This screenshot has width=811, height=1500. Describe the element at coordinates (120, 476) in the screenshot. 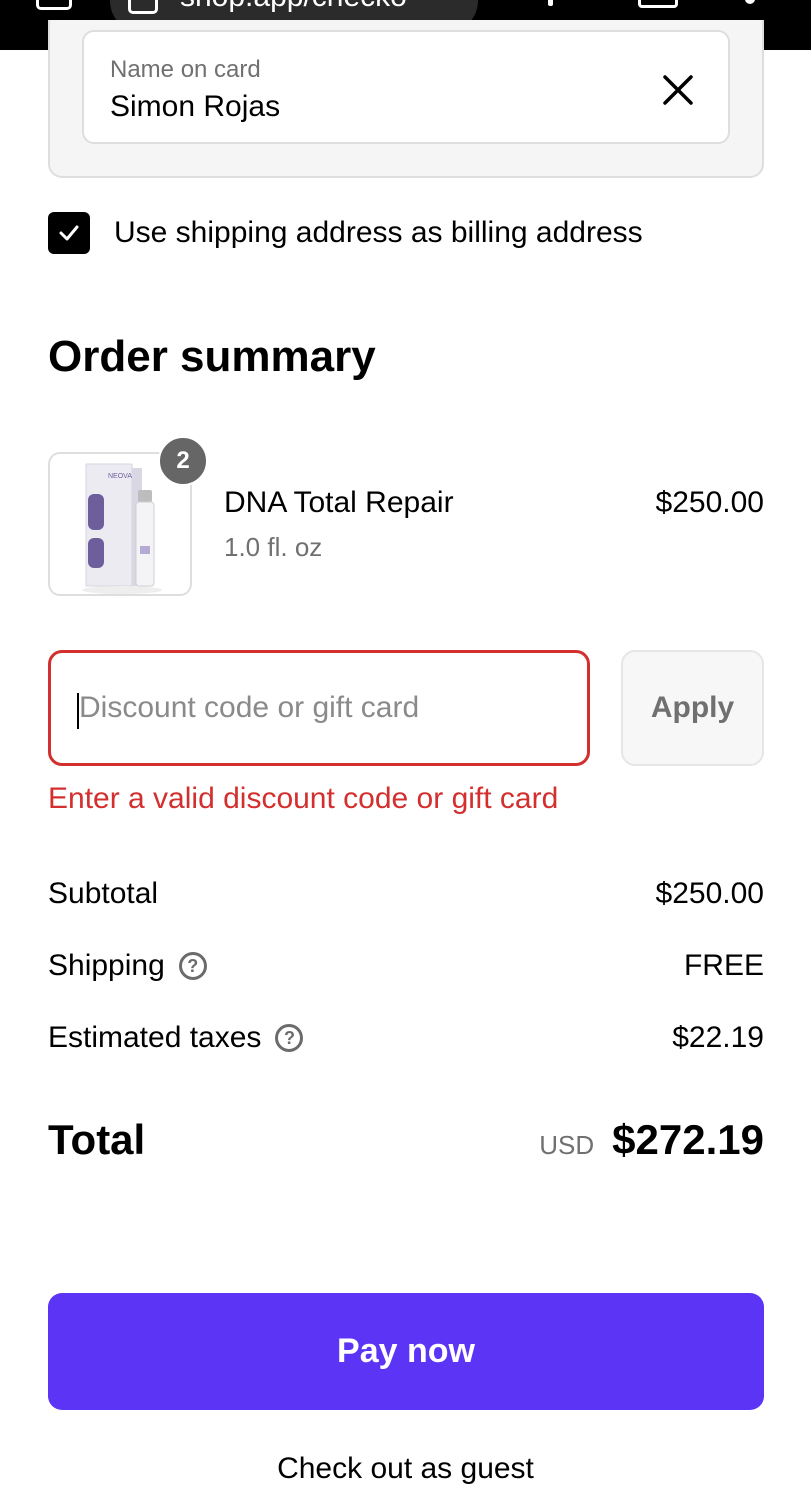

I see `product-brand-mark: NEOVA` at that location.